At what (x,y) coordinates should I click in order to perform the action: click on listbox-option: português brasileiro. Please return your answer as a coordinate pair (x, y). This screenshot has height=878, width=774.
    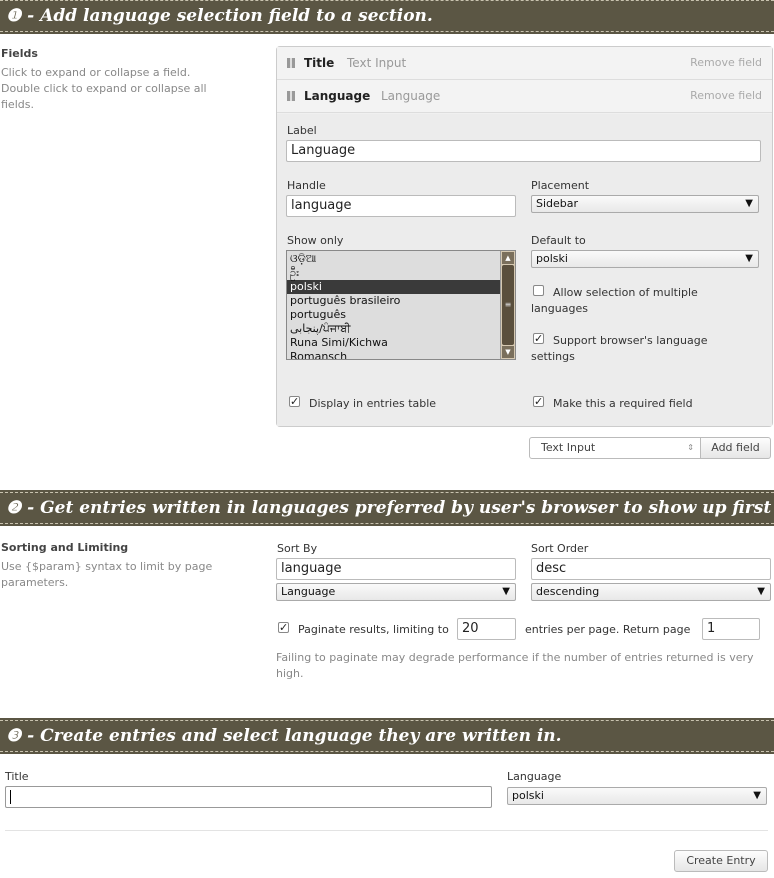
    Looking at the image, I should click on (401, 301).